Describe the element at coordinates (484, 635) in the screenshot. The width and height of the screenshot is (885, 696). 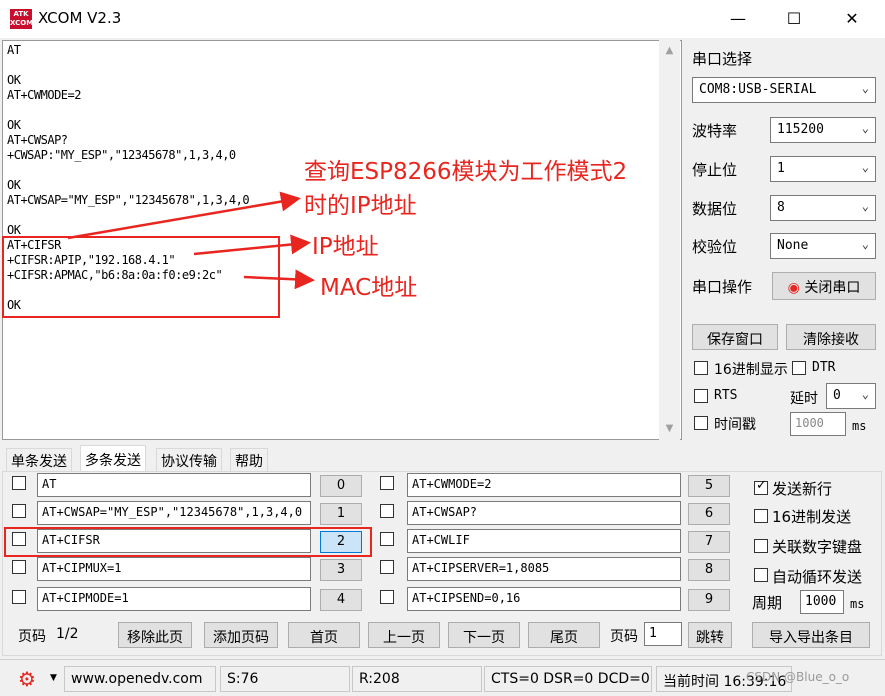
I see `next-page-button: 下一页` at that location.